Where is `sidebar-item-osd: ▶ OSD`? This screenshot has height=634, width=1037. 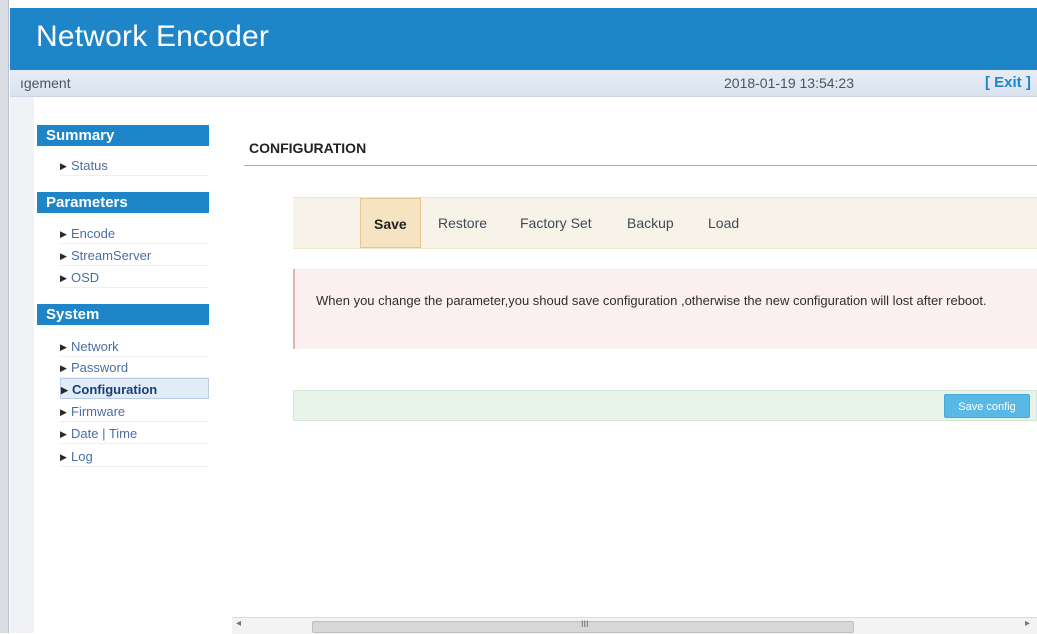
sidebar-item-osd: ▶ OSD is located at coordinates (134, 277).